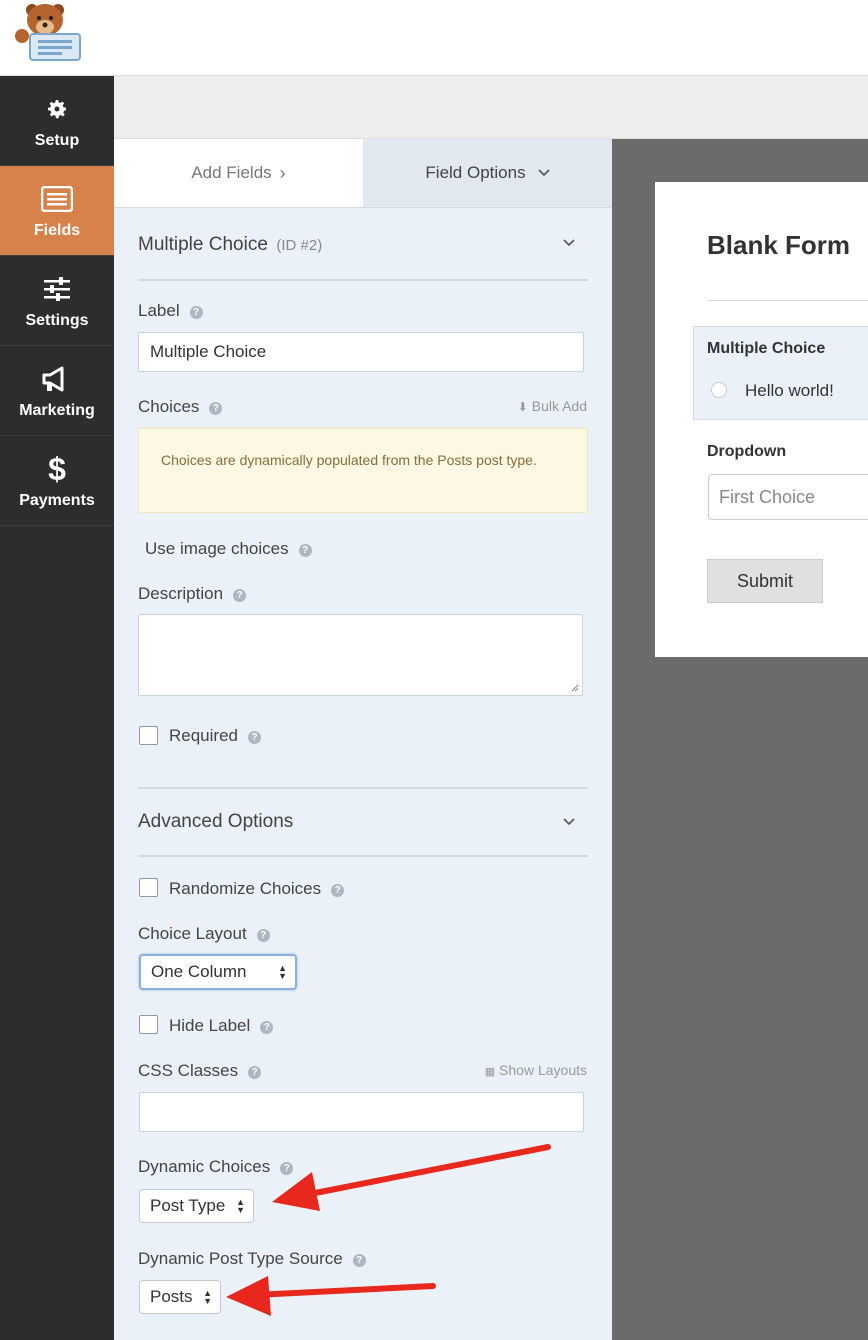  I want to click on required-text: Required, so click(203, 735).